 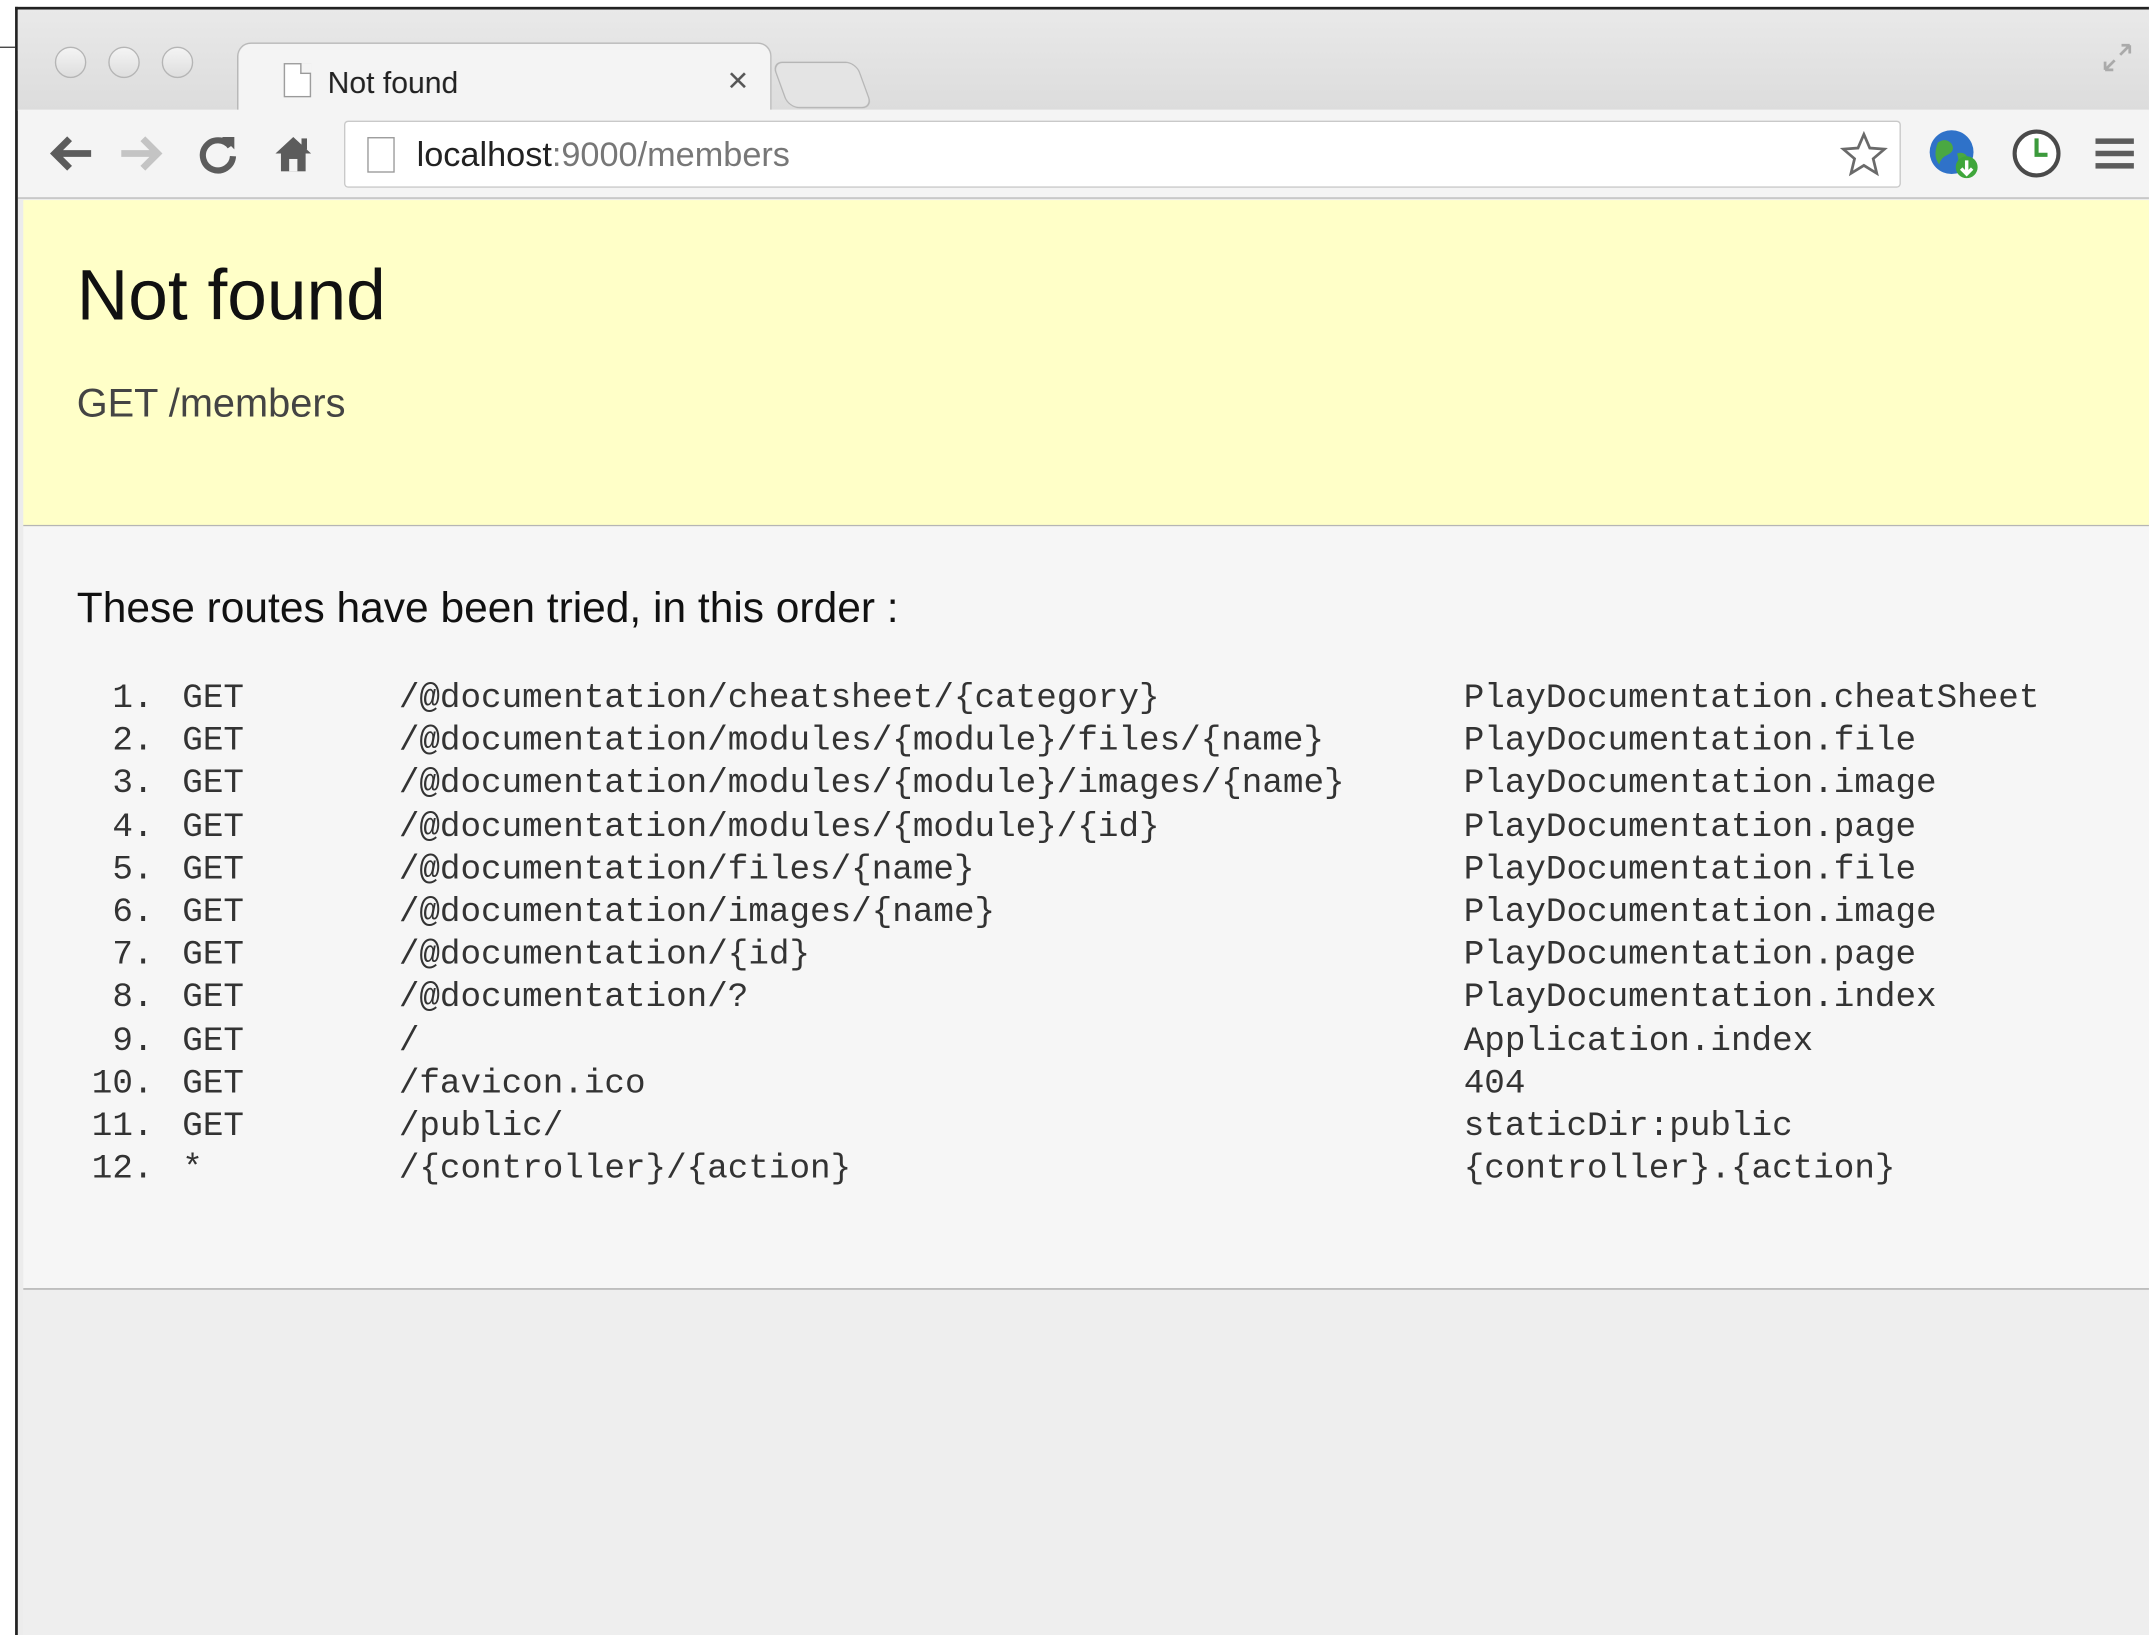 I want to click on address-host: localhost, so click(x=484, y=155).